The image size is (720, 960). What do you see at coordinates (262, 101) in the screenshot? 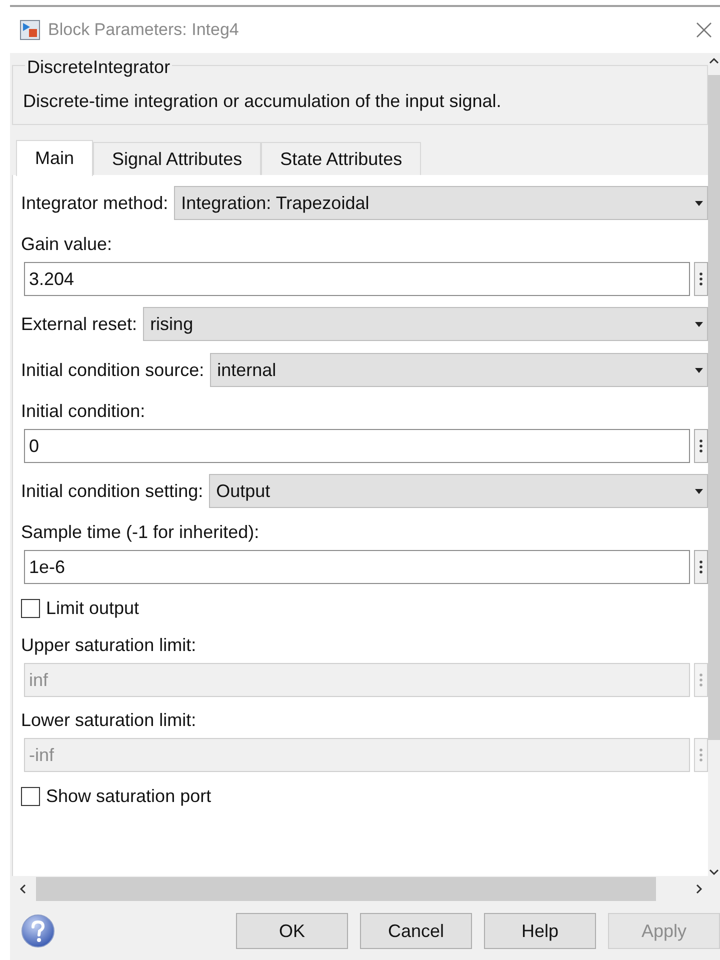
I see `block-description: Discrete-time integration or accumulation of the input signal.` at bounding box center [262, 101].